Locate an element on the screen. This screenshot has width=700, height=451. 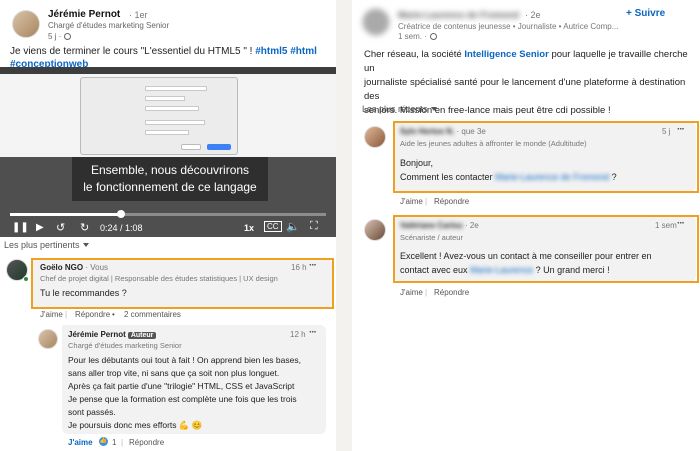
post-time-text: 5 j · is located at coordinates (55, 36).